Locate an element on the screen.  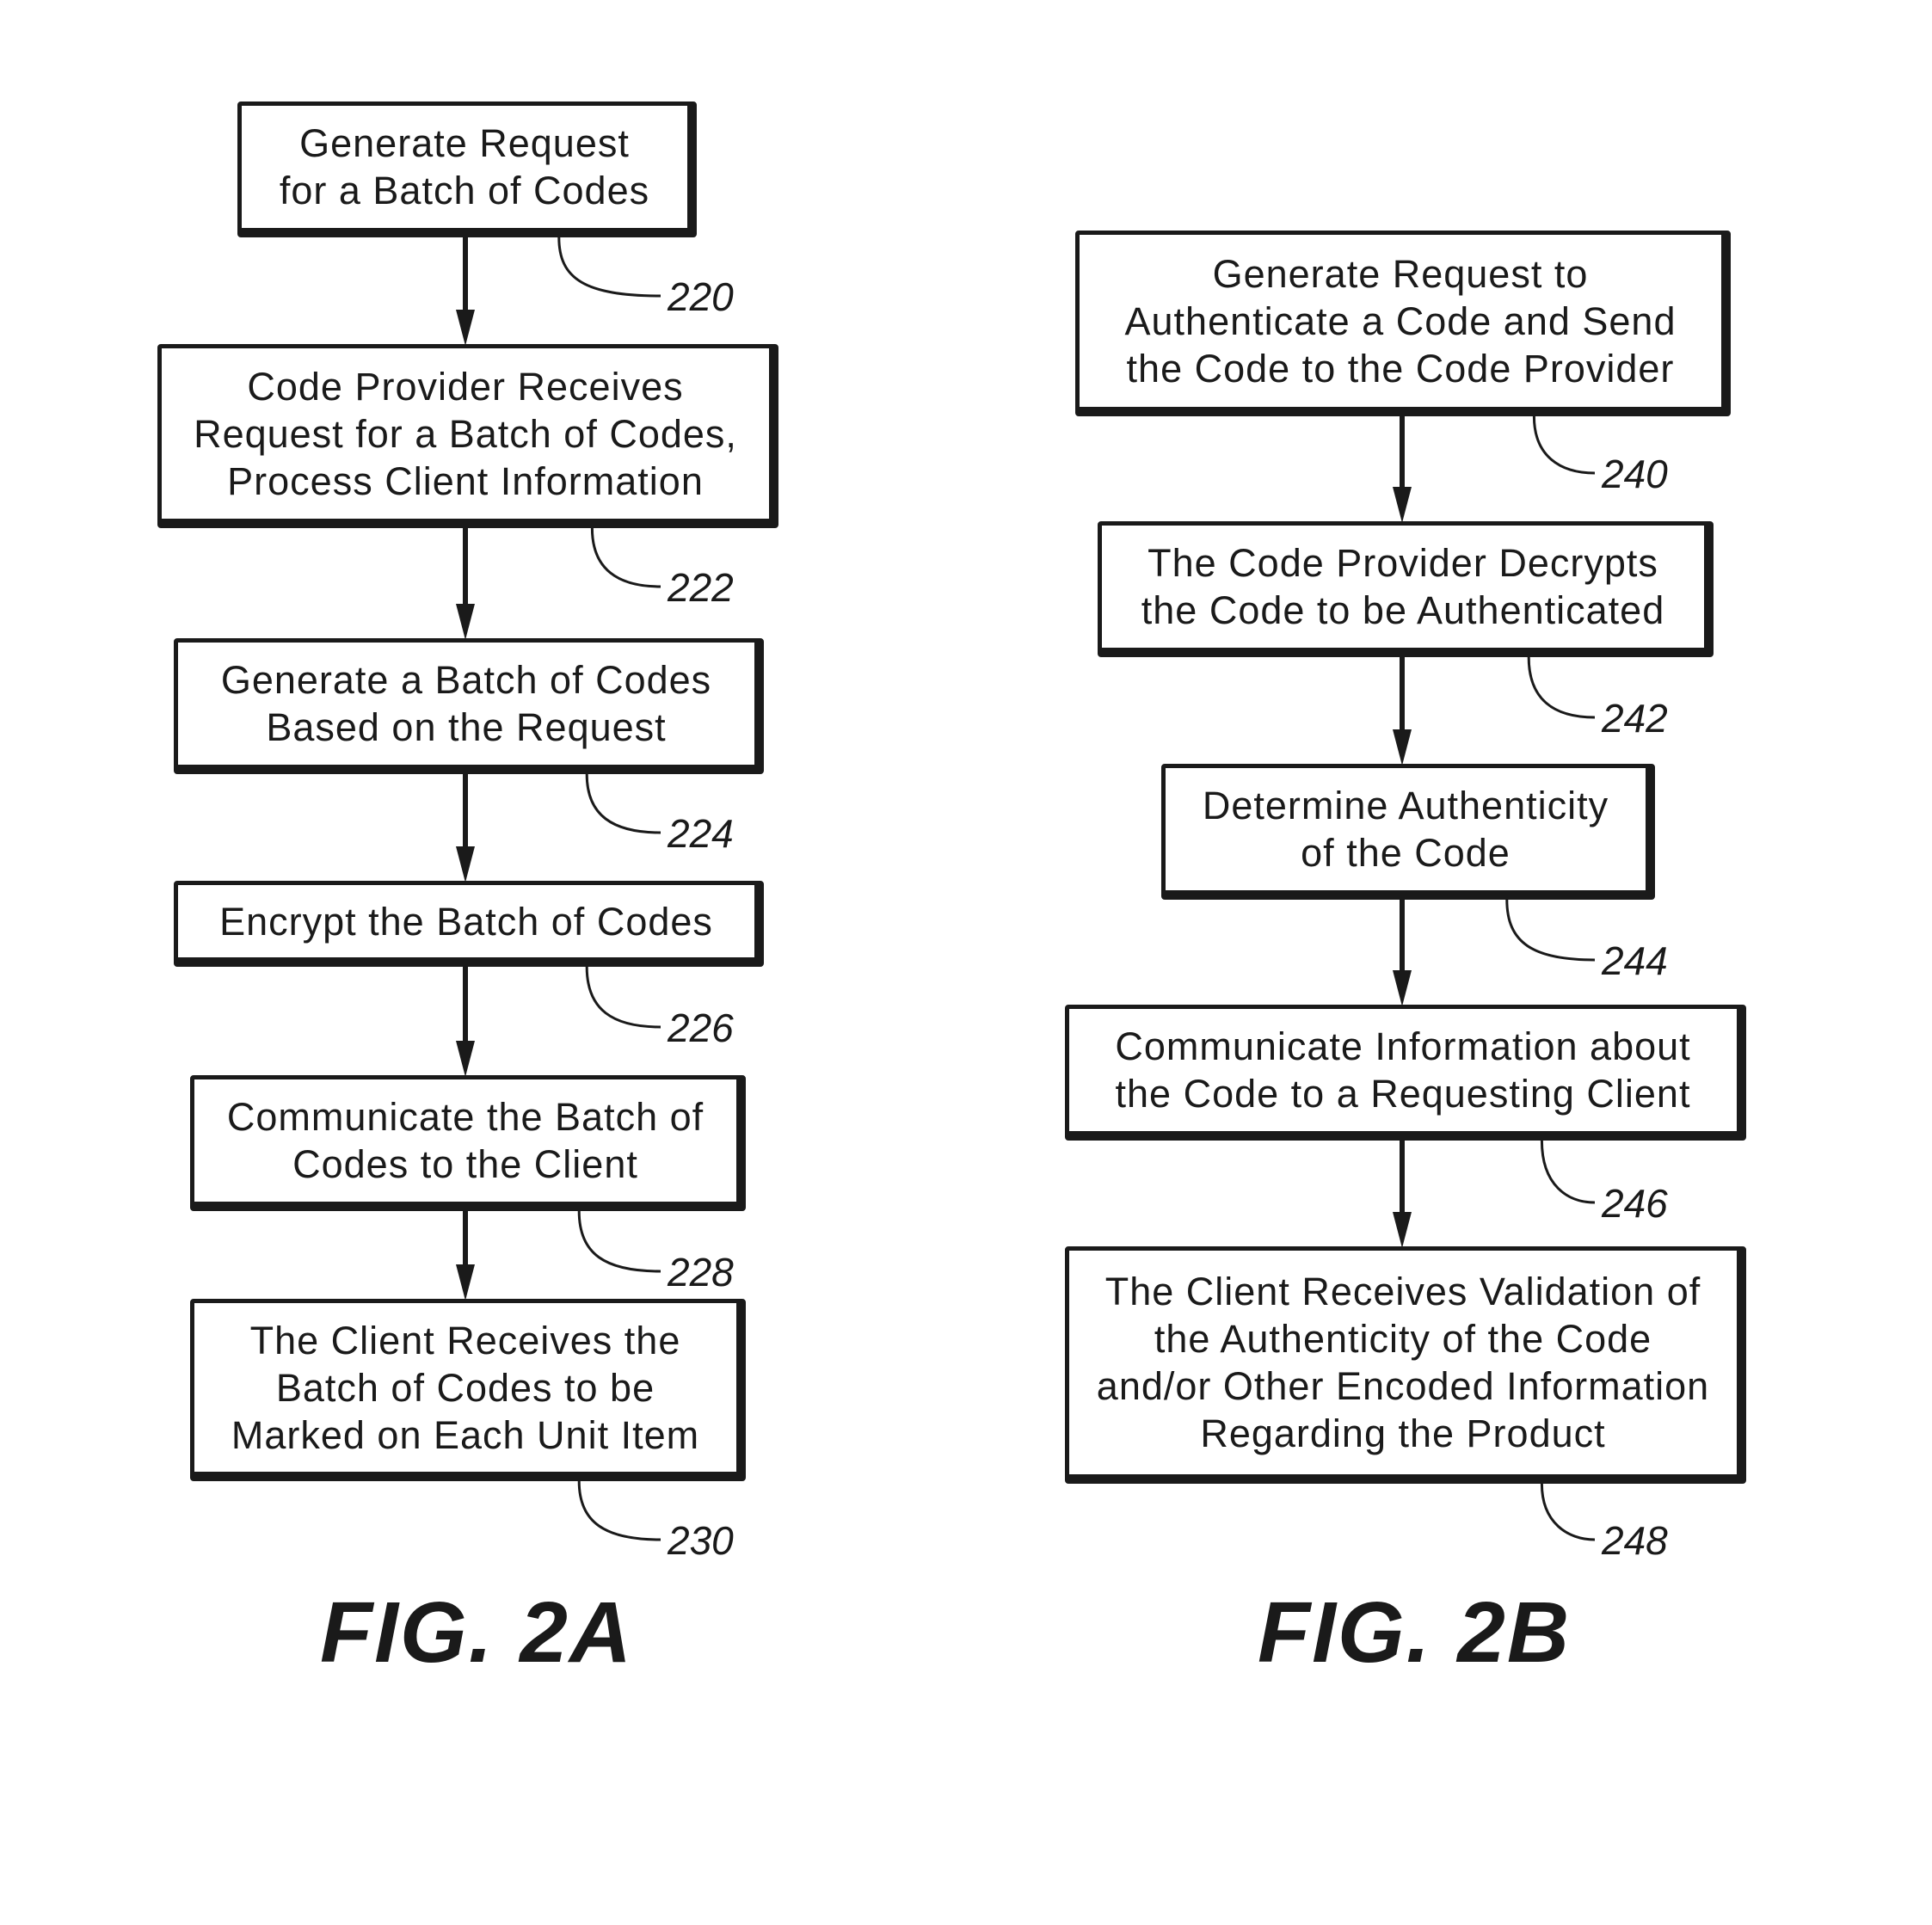
ref-label-240: 240 is located at coordinates (1635, 474).